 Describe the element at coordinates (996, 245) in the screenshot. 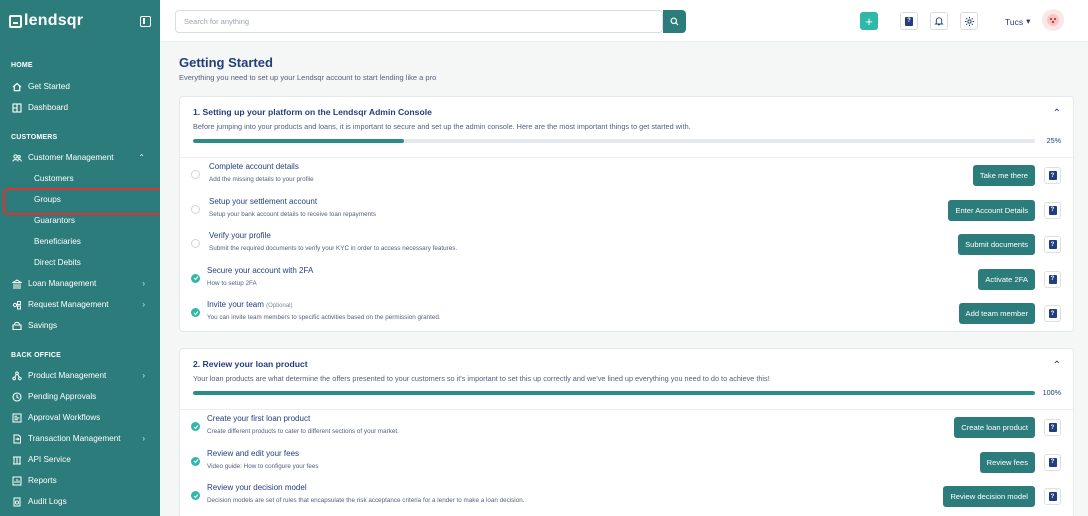

I see `submit-documents-button: Submit documents` at that location.